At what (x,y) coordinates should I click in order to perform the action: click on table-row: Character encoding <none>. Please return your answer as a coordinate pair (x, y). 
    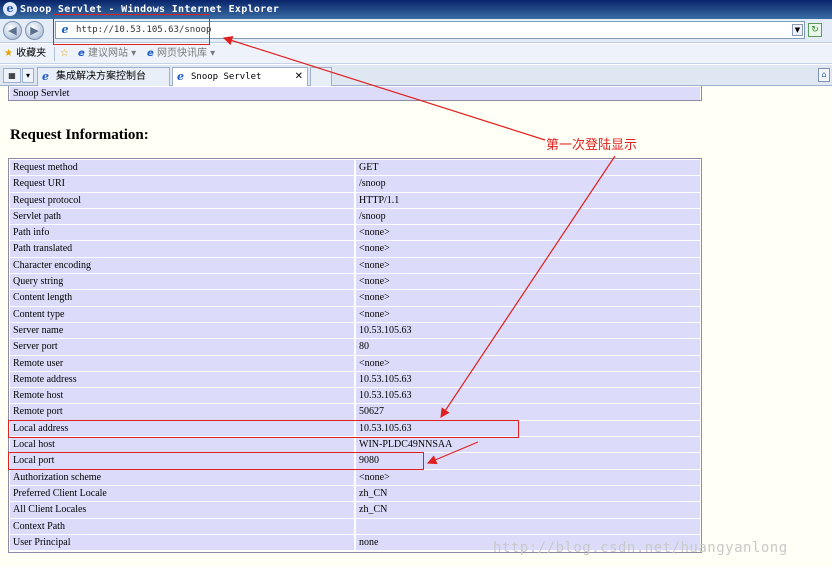
    Looking at the image, I should click on (355, 266).